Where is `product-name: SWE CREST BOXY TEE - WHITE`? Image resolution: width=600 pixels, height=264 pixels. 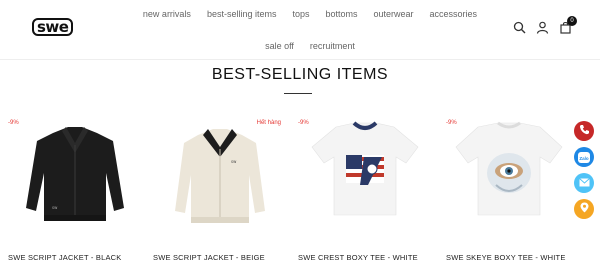 product-name: SWE CREST BOXY TEE - WHITE is located at coordinates (358, 257).